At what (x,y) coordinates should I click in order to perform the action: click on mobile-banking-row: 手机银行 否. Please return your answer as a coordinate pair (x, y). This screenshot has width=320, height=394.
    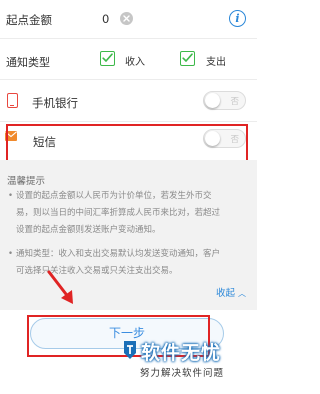
    Looking at the image, I should click on (128, 100).